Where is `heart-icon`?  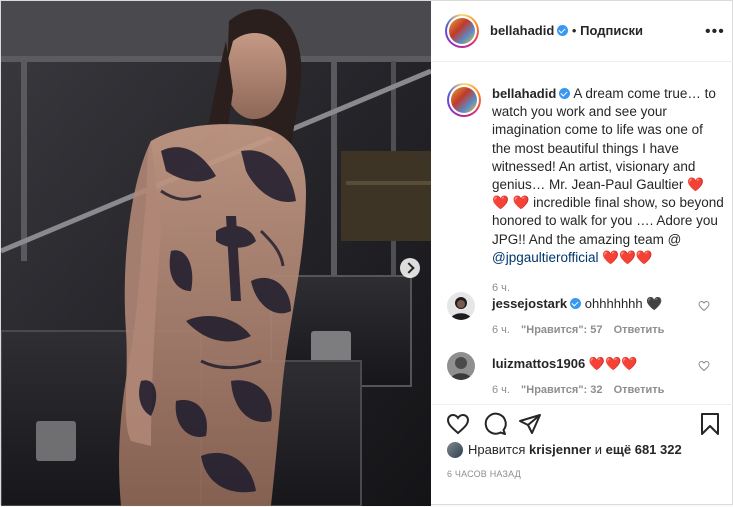
heart-icon is located at coordinates (458, 426).